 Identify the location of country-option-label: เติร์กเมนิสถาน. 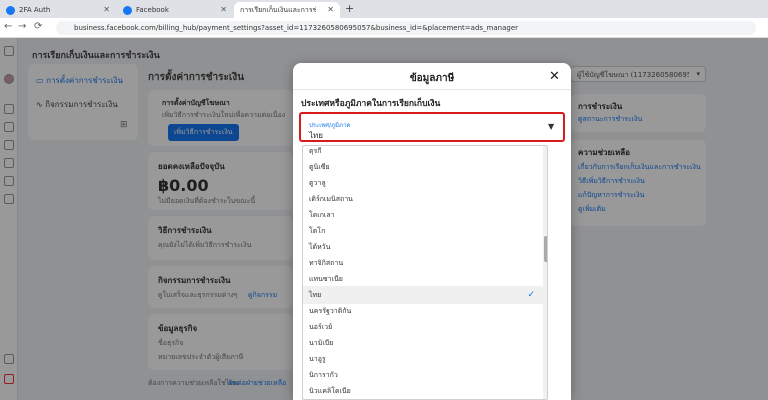
(331, 199).